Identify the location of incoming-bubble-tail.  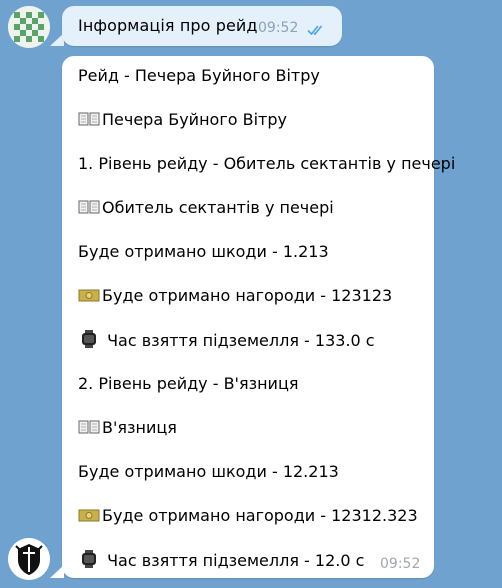
(57, 571).